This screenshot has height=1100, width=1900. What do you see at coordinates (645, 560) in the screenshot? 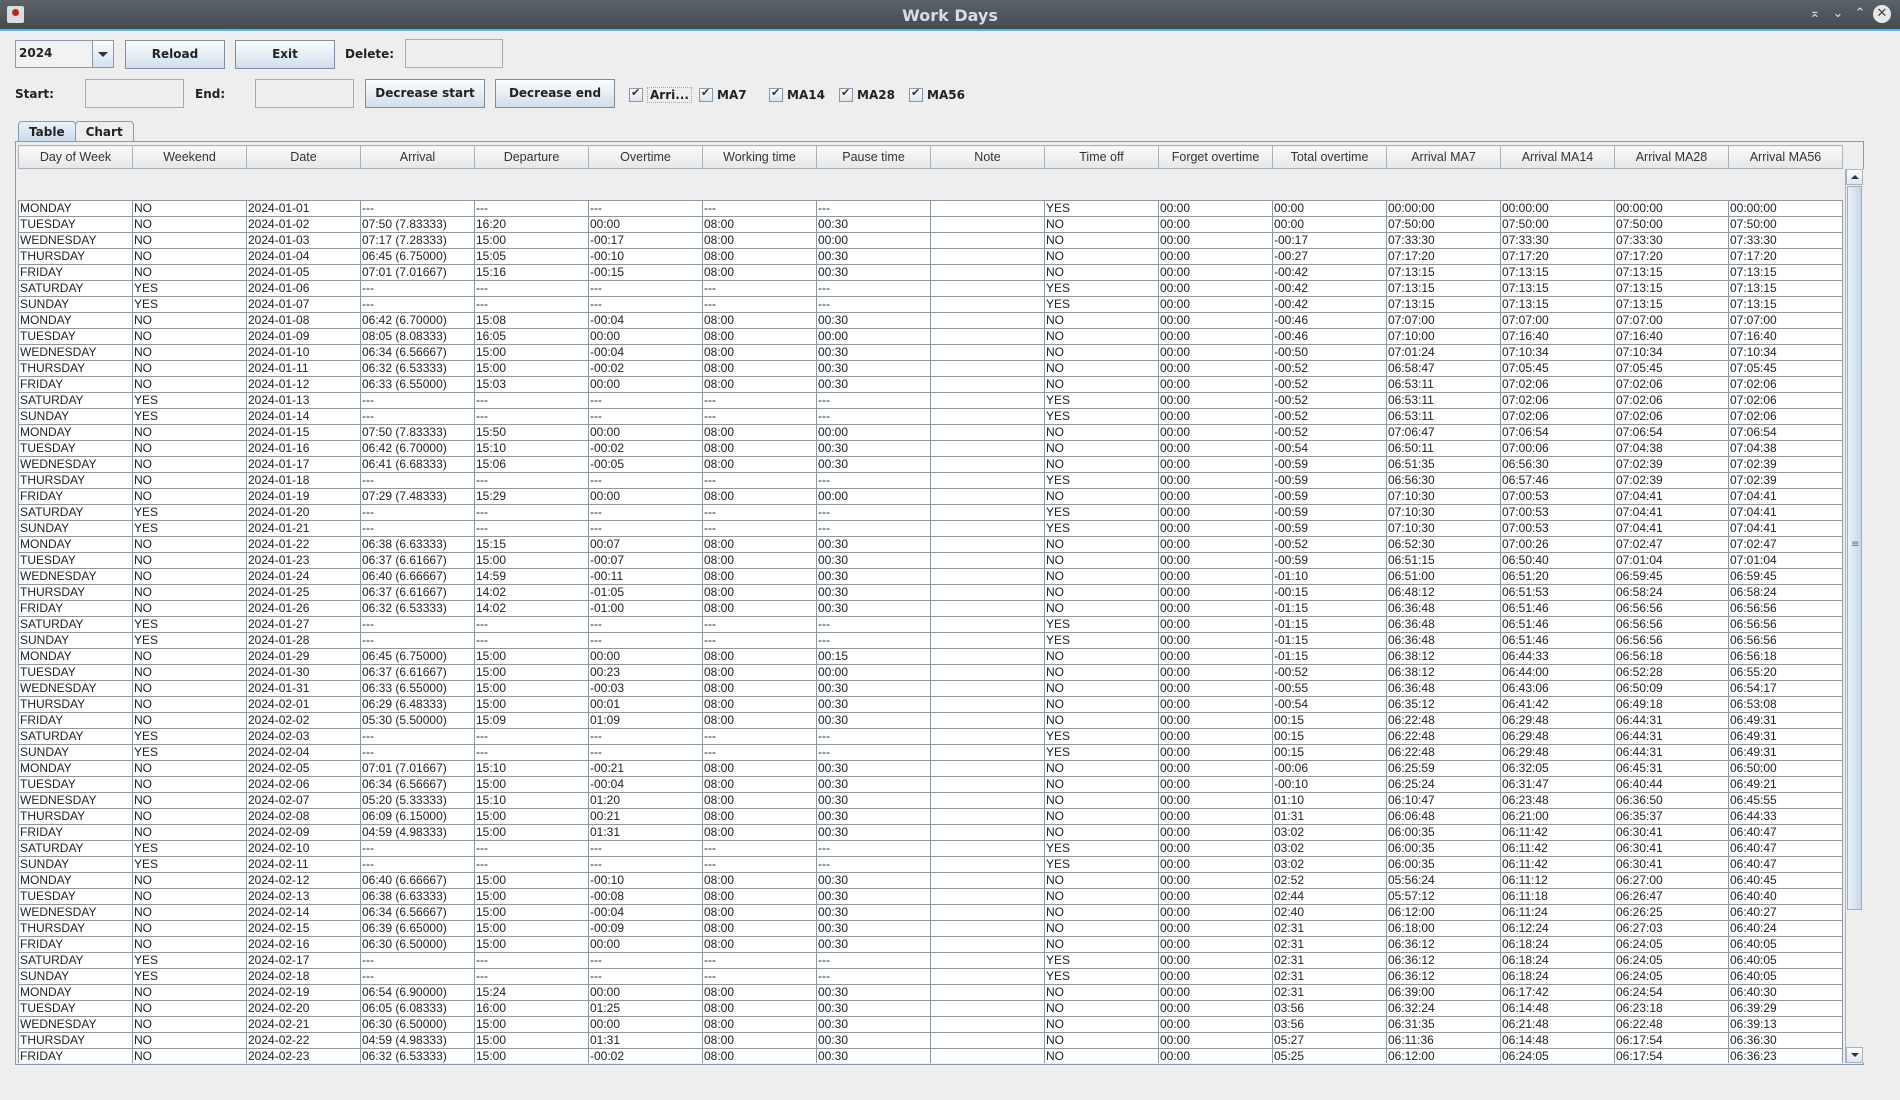
I see `table-cell: -00:07` at bounding box center [645, 560].